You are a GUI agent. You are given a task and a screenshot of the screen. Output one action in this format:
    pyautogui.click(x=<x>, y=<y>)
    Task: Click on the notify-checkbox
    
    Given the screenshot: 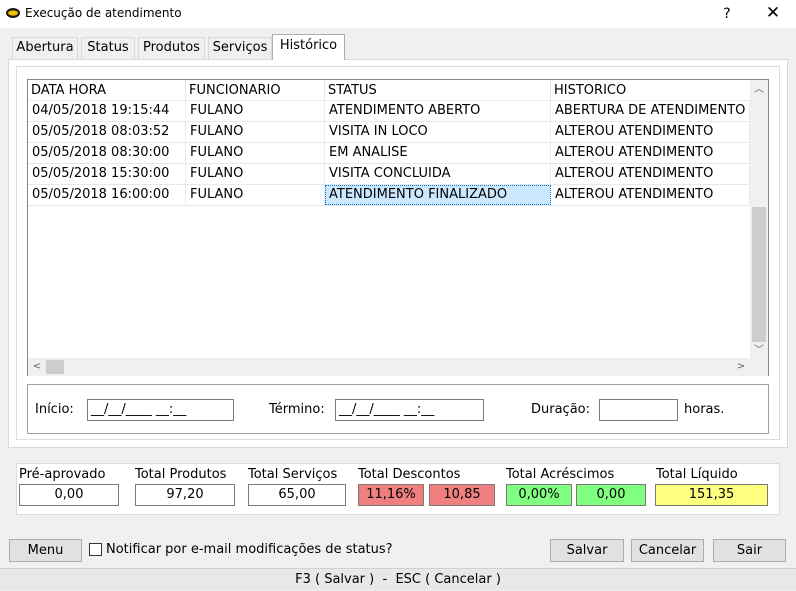 What is the action you would take?
    pyautogui.click(x=95, y=549)
    